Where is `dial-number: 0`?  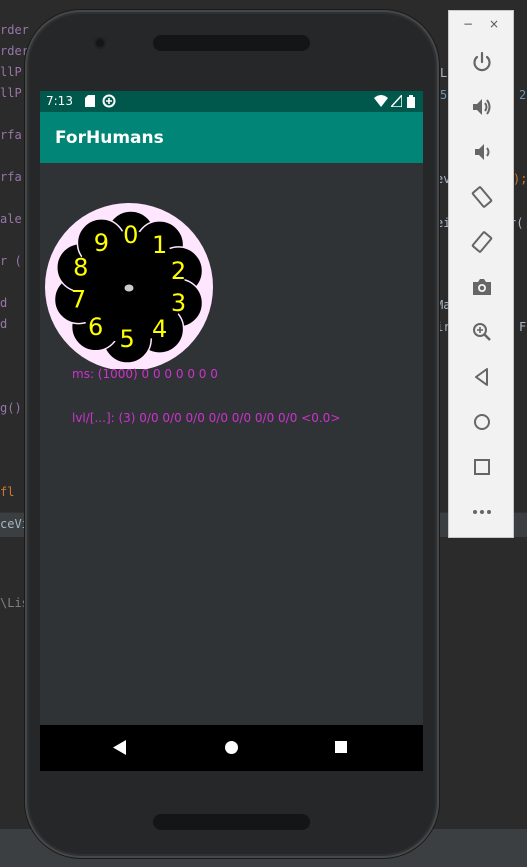 dial-number: 0 is located at coordinates (130, 235).